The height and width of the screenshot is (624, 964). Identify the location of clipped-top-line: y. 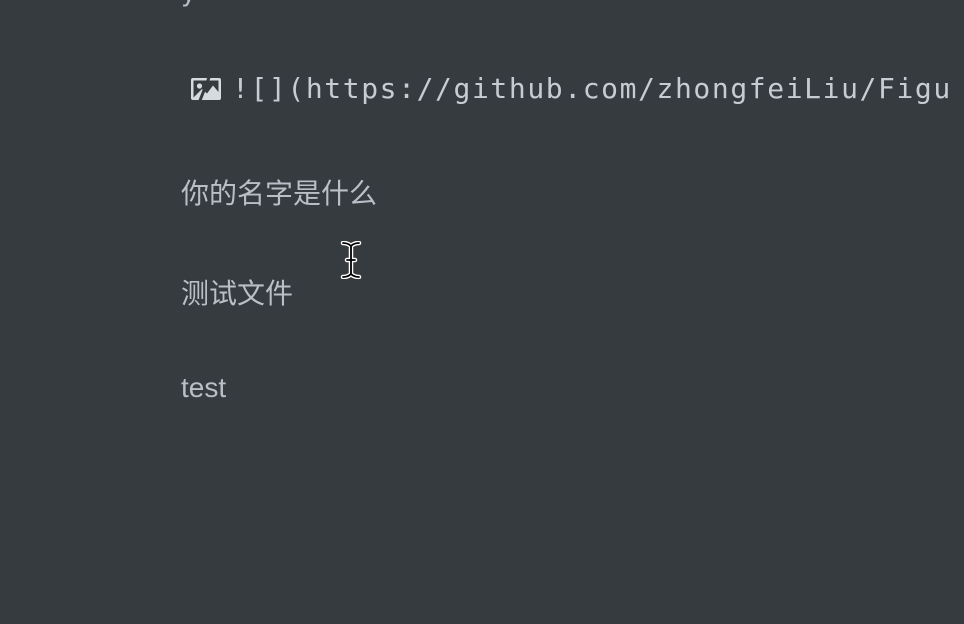
(188, 4).